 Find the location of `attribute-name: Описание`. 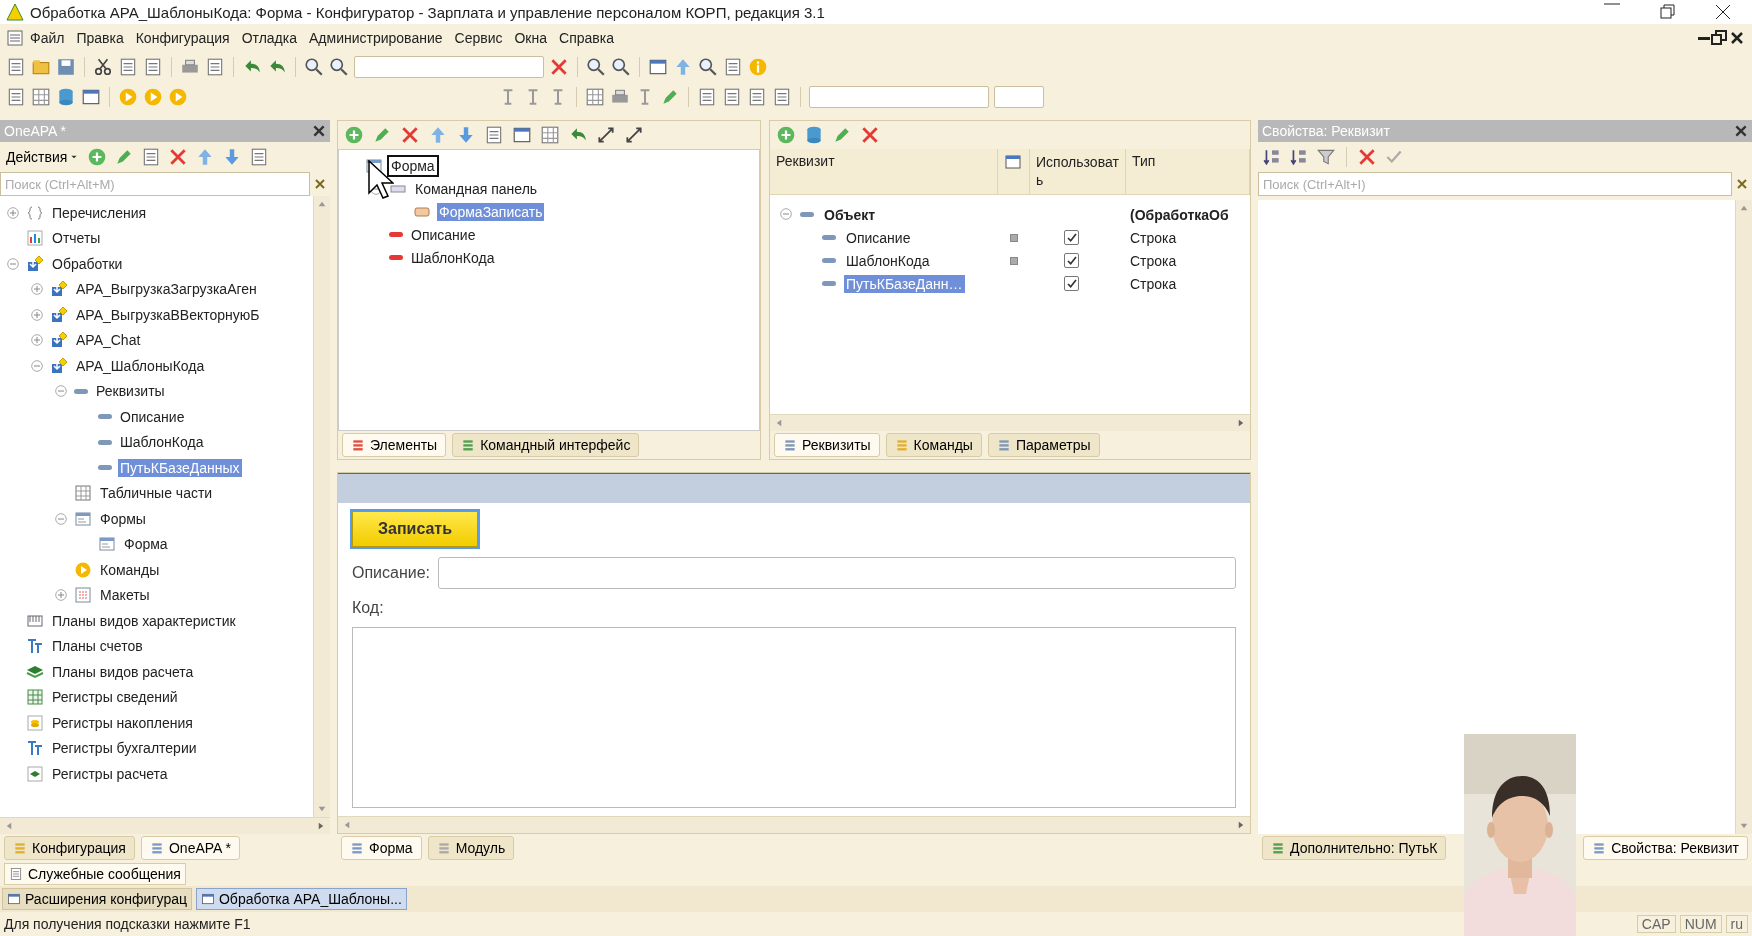

attribute-name: Описание is located at coordinates (878, 237).